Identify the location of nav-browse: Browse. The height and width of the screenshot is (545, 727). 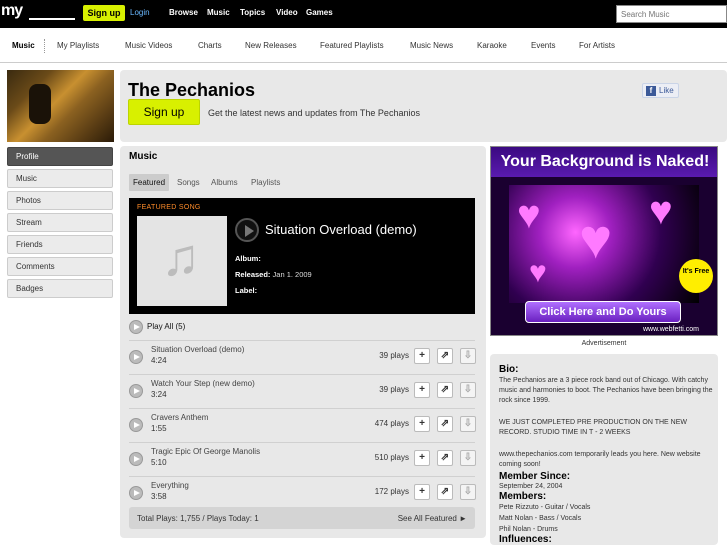
(183, 12).